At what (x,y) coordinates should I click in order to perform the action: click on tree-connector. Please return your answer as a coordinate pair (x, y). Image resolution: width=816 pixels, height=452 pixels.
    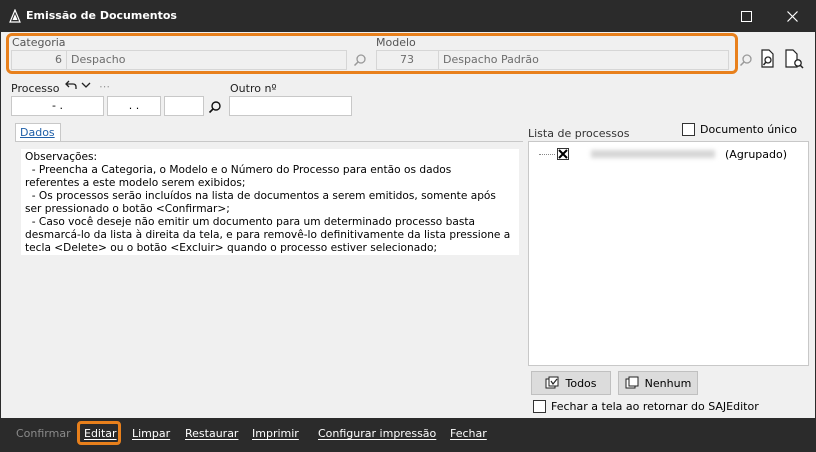
    Looking at the image, I should click on (547, 154).